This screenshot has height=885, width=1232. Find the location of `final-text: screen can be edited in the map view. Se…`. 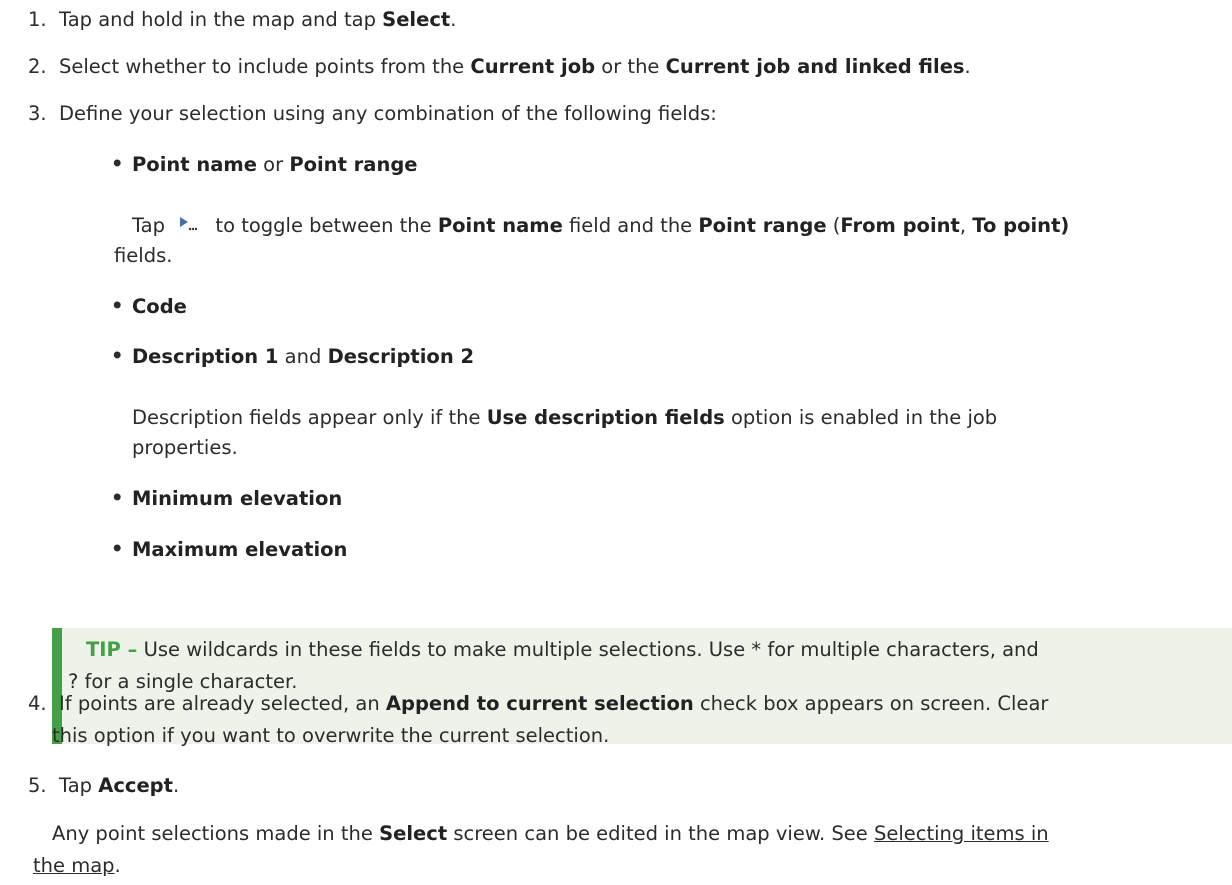

final-text: screen can be edited in the map view. Se… is located at coordinates (660, 833).